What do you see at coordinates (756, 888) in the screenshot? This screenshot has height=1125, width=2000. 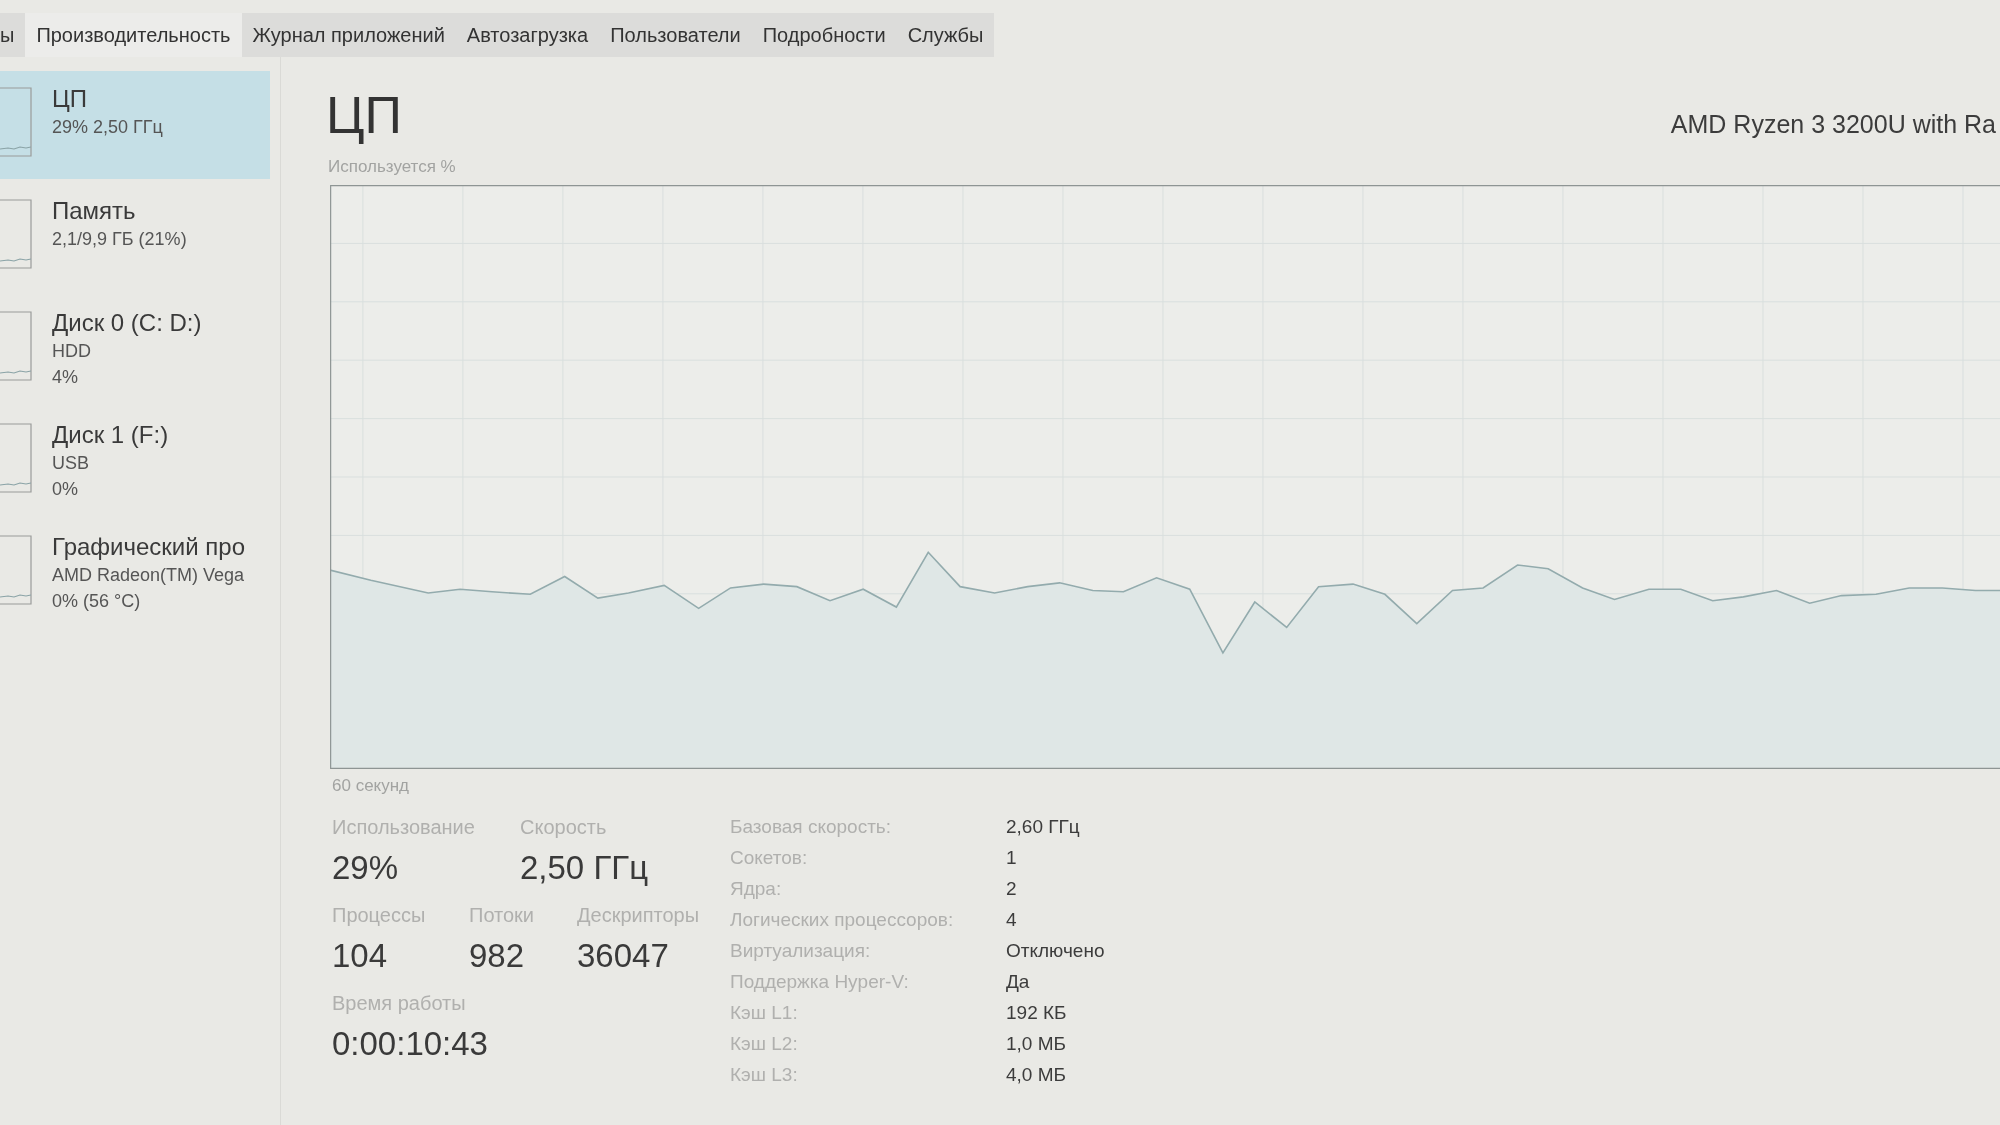 I see `spec-label: Ядра:` at bounding box center [756, 888].